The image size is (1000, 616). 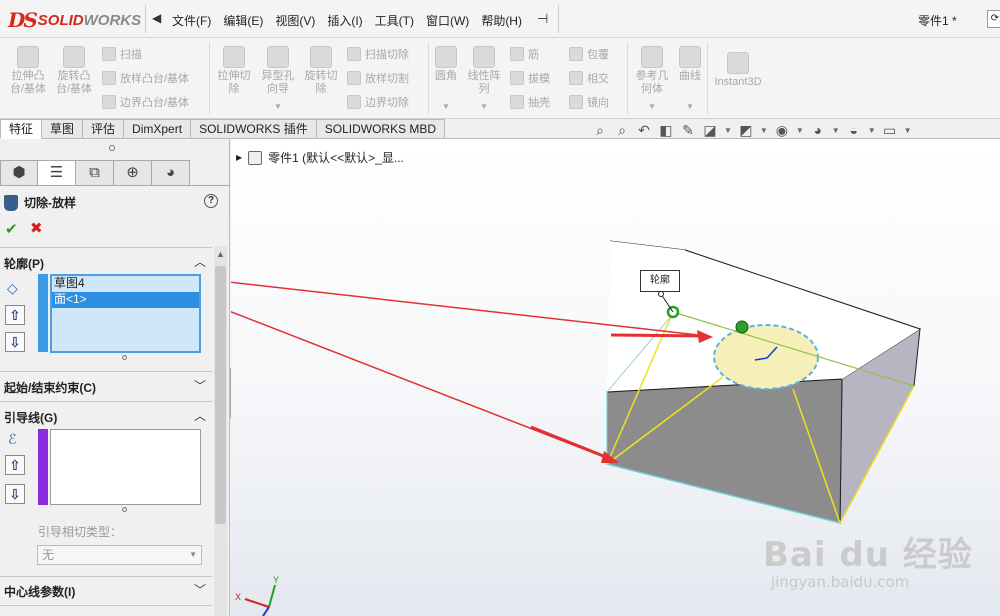 What do you see at coordinates (124, 509) in the screenshot?
I see `guide-resize-grip-icon` at bounding box center [124, 509].